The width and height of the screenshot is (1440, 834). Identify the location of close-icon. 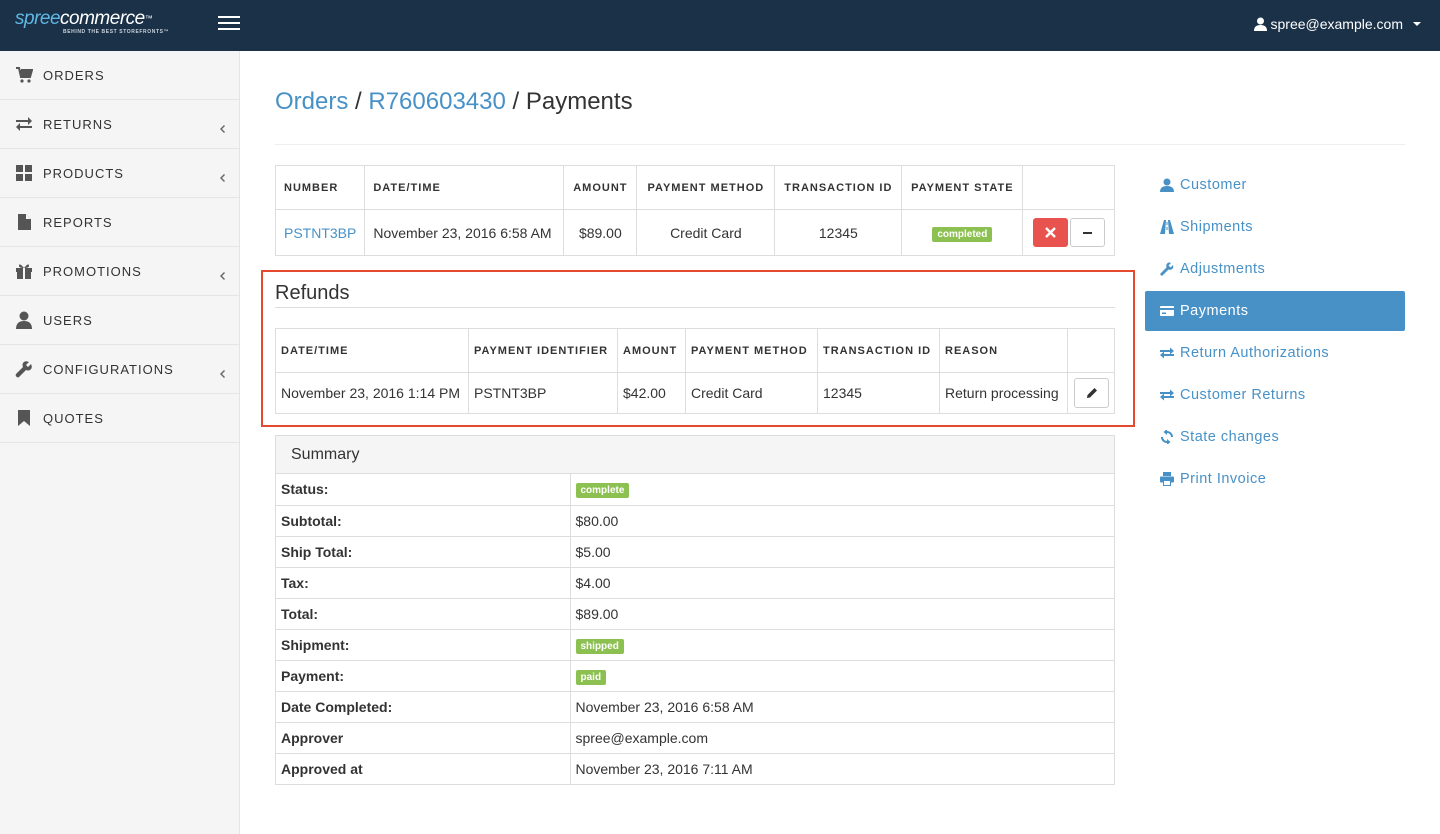
(1050, 232).